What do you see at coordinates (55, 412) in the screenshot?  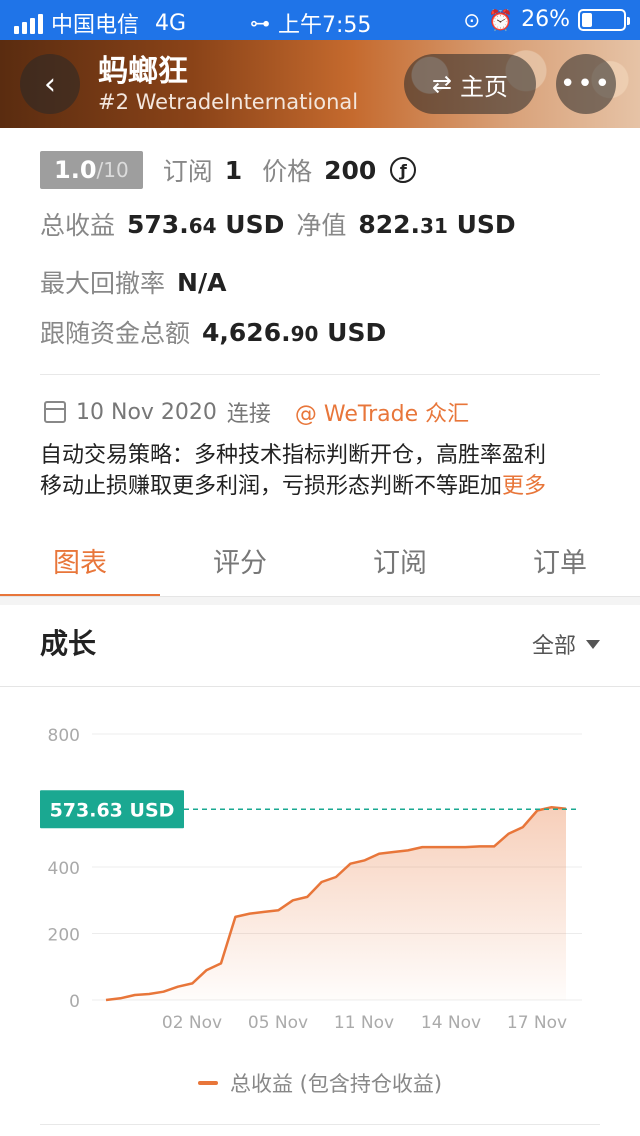 I see `calendar-icon` at bounding box center [55, 412].